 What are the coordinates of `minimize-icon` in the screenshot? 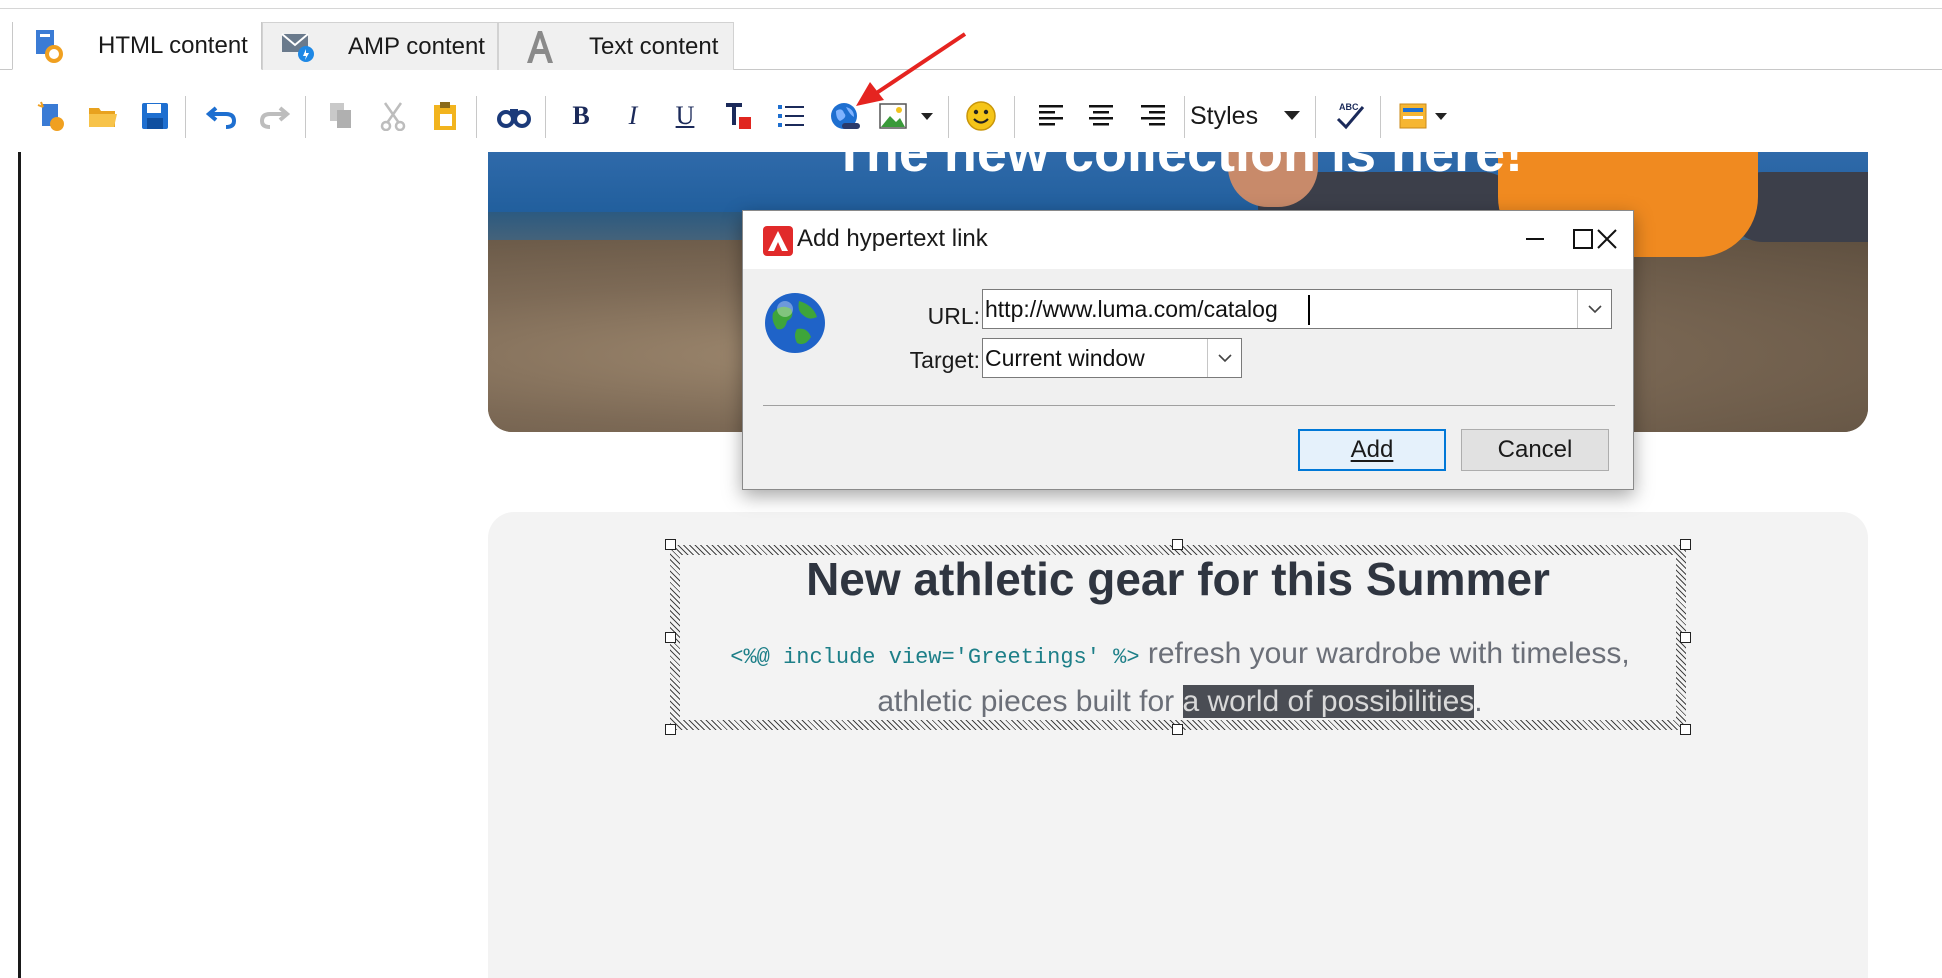 It's located at (1535, 239).